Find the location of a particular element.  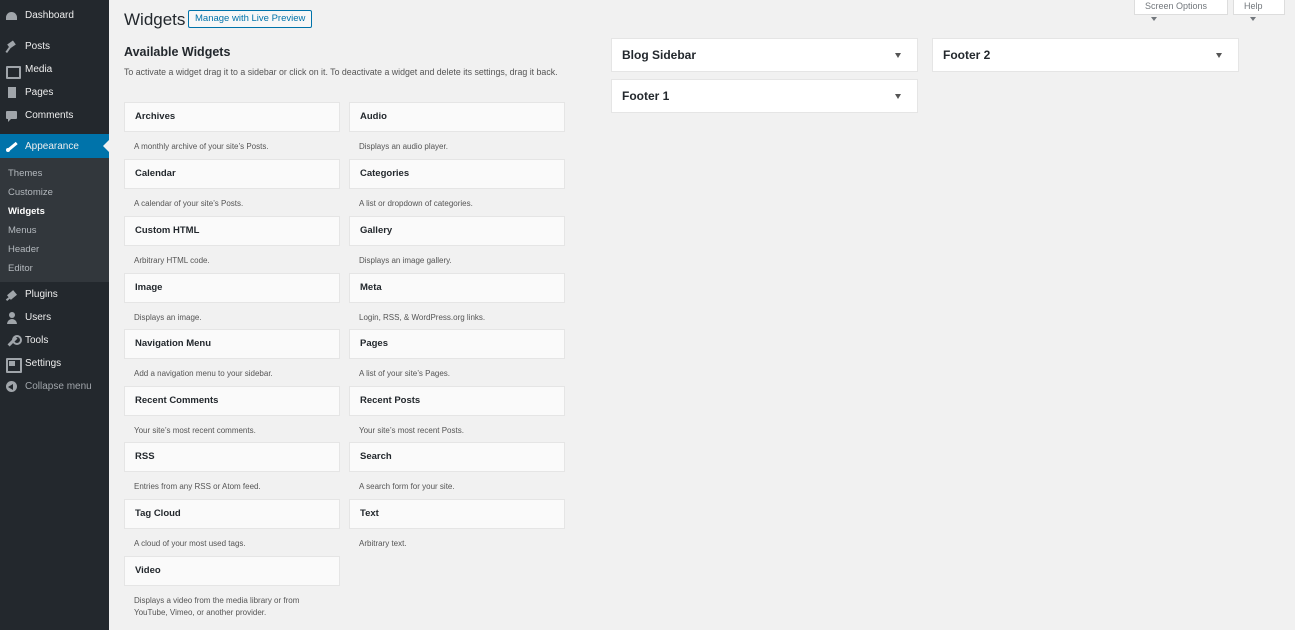

widget-title: RSS is located at coordinates (232, 457).